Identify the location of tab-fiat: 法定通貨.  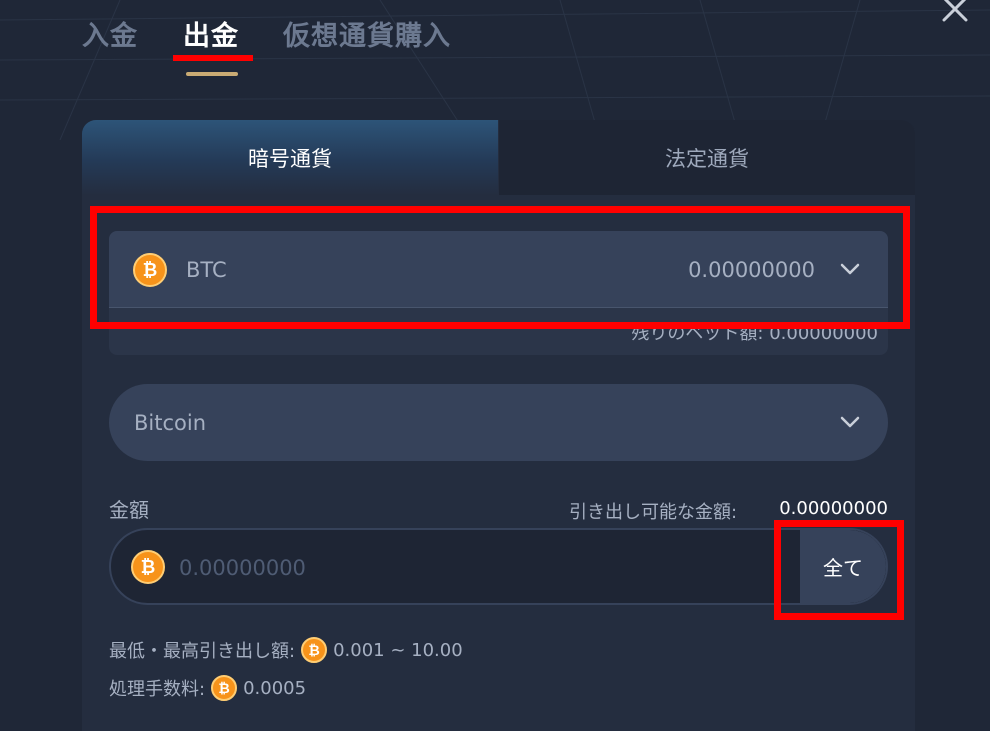
(707, 157).